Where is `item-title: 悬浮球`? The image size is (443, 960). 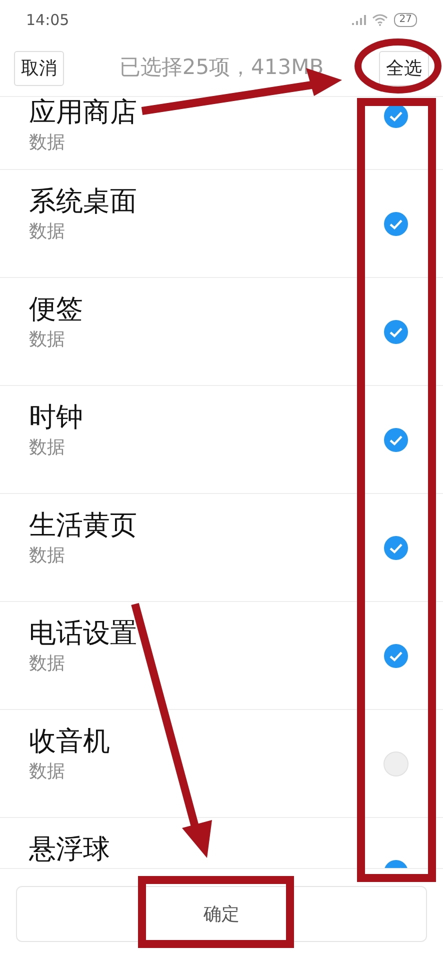
item-title: 悬浮球 is located at coordinates (69, 850).